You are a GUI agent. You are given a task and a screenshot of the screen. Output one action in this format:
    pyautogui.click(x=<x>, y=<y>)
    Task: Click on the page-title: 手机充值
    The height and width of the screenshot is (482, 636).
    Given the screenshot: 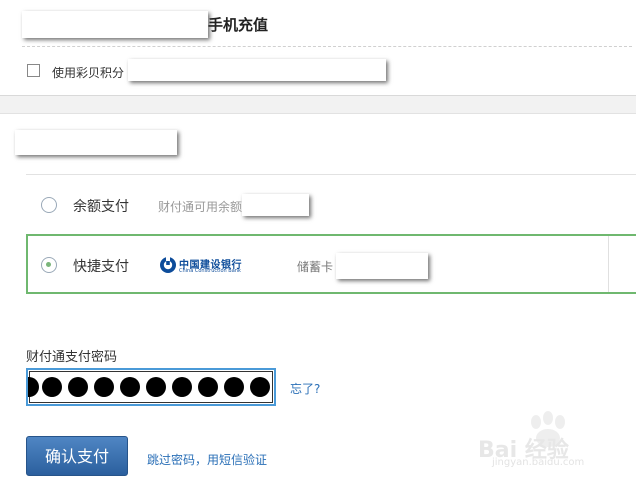 What is the action you would take?
    pyautogui.click(x=238, y=25)
    